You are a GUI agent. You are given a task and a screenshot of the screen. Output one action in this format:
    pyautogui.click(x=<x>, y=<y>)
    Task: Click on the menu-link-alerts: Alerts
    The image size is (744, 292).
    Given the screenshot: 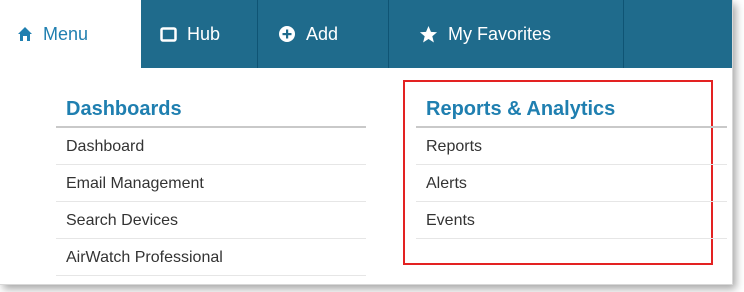 What is the action you would take?
    pyautogui.click(x=571, y=183)
    